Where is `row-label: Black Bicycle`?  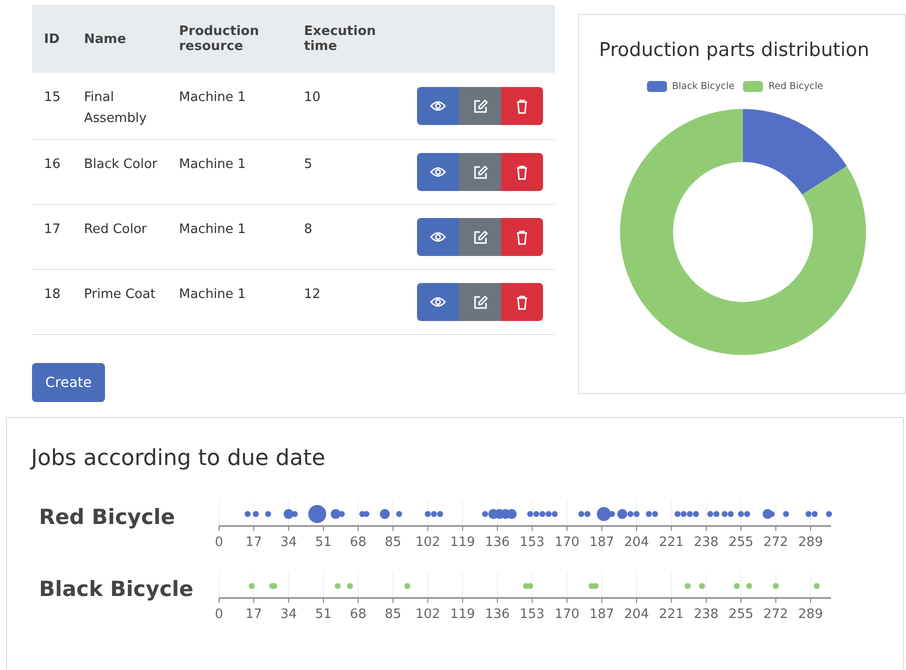
row-label: Black Bicycle is located at coordinates (116, 589).